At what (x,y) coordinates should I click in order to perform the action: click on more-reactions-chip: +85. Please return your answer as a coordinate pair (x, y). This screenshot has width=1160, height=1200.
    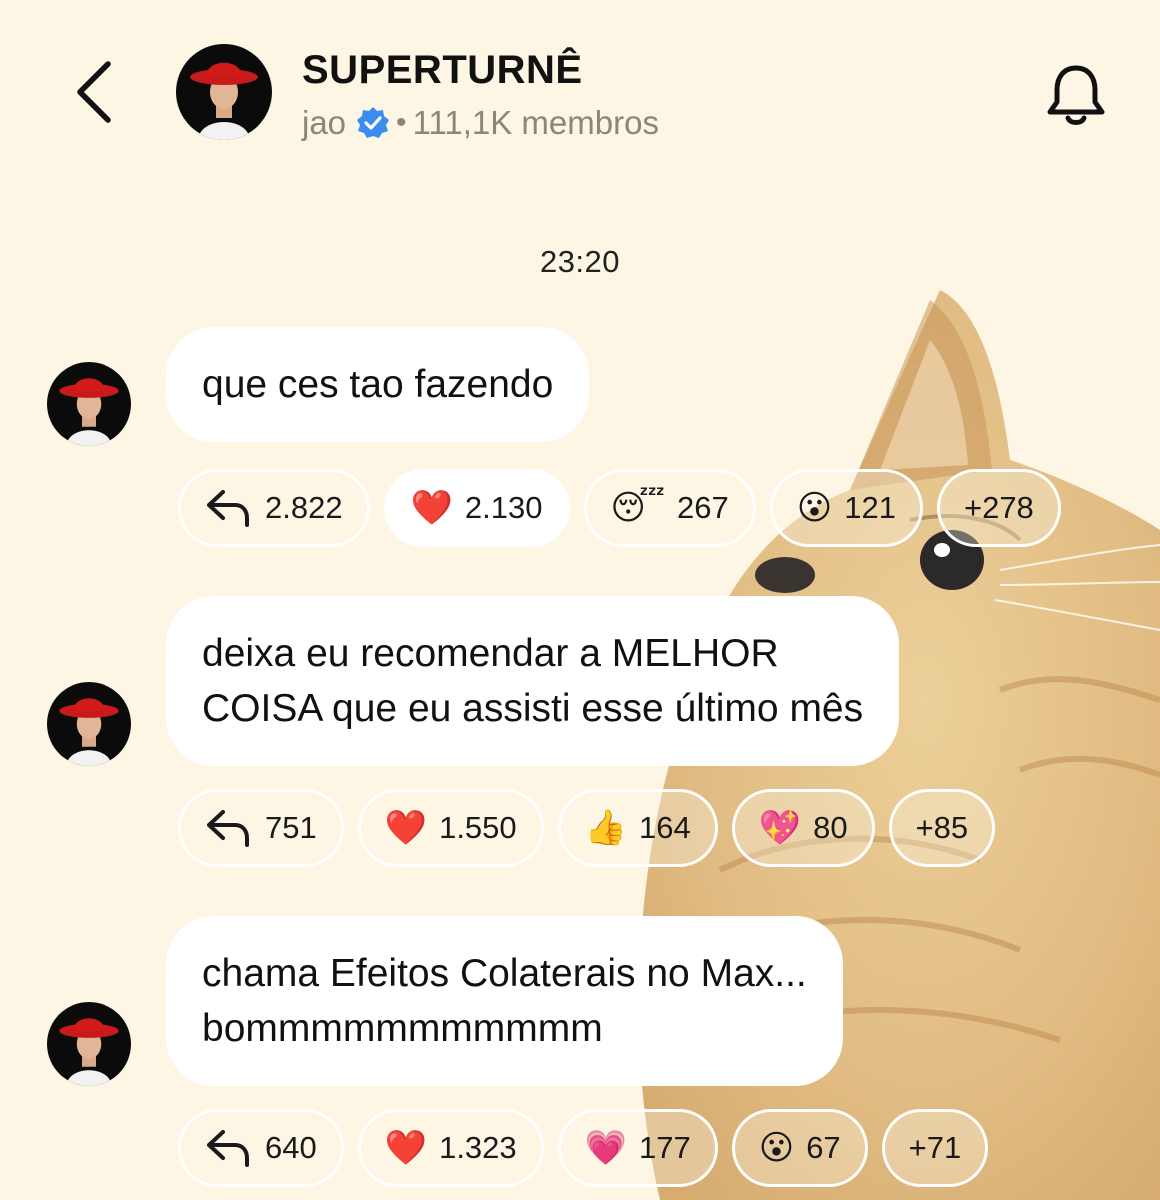
    Looking at the image, I should click on (942, 828).